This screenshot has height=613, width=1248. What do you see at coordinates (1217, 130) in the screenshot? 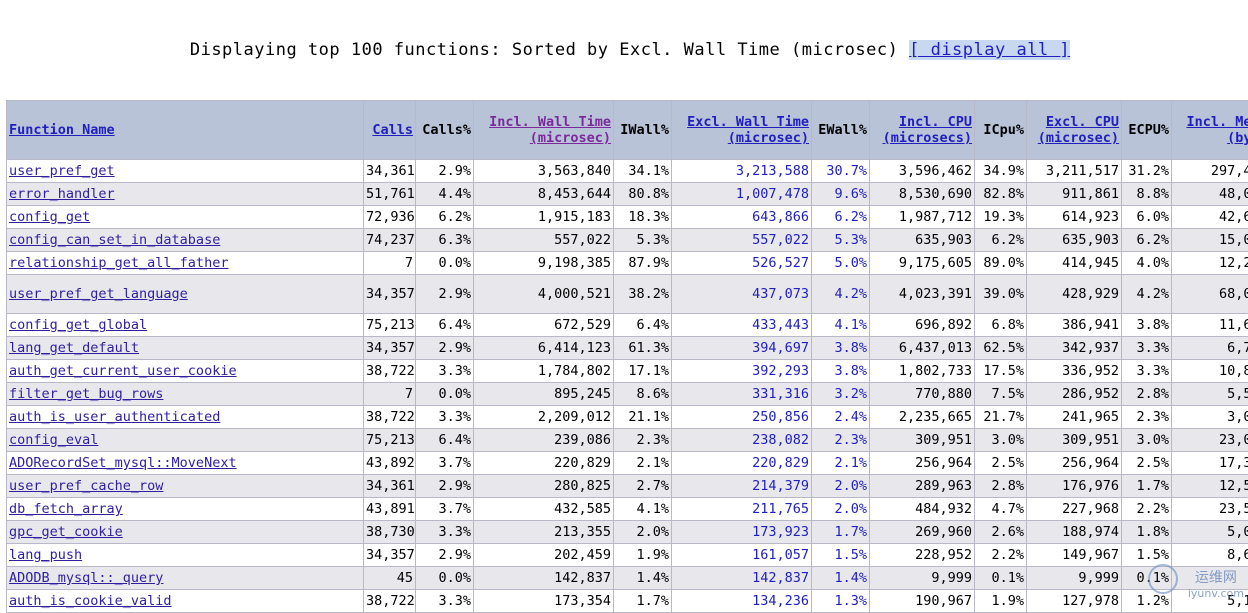
I see `sort-link-incl-mem: Incl. MemUse (bytes)` at bounding box center [1217, 130].